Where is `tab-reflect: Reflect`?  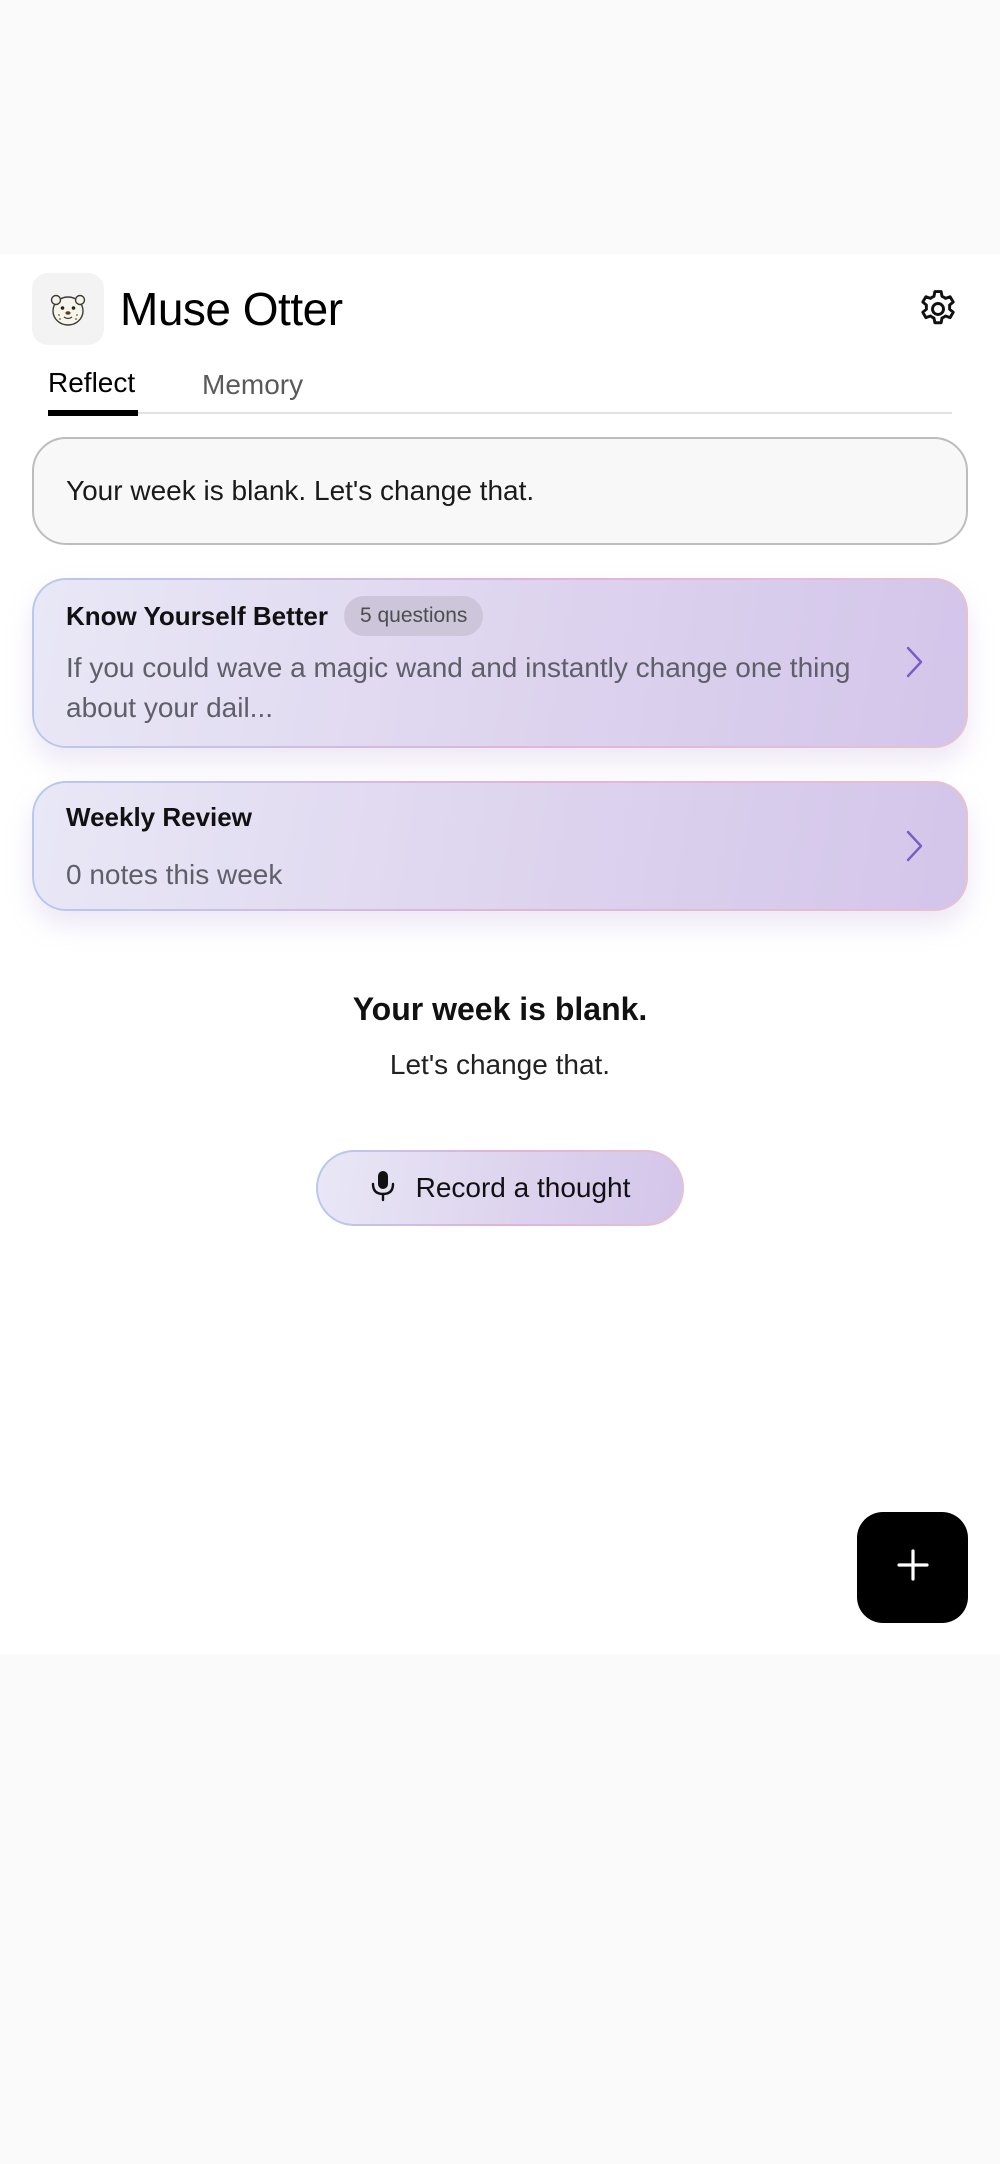
tab-reflect: Reflect is located at coordinates (93, 390).